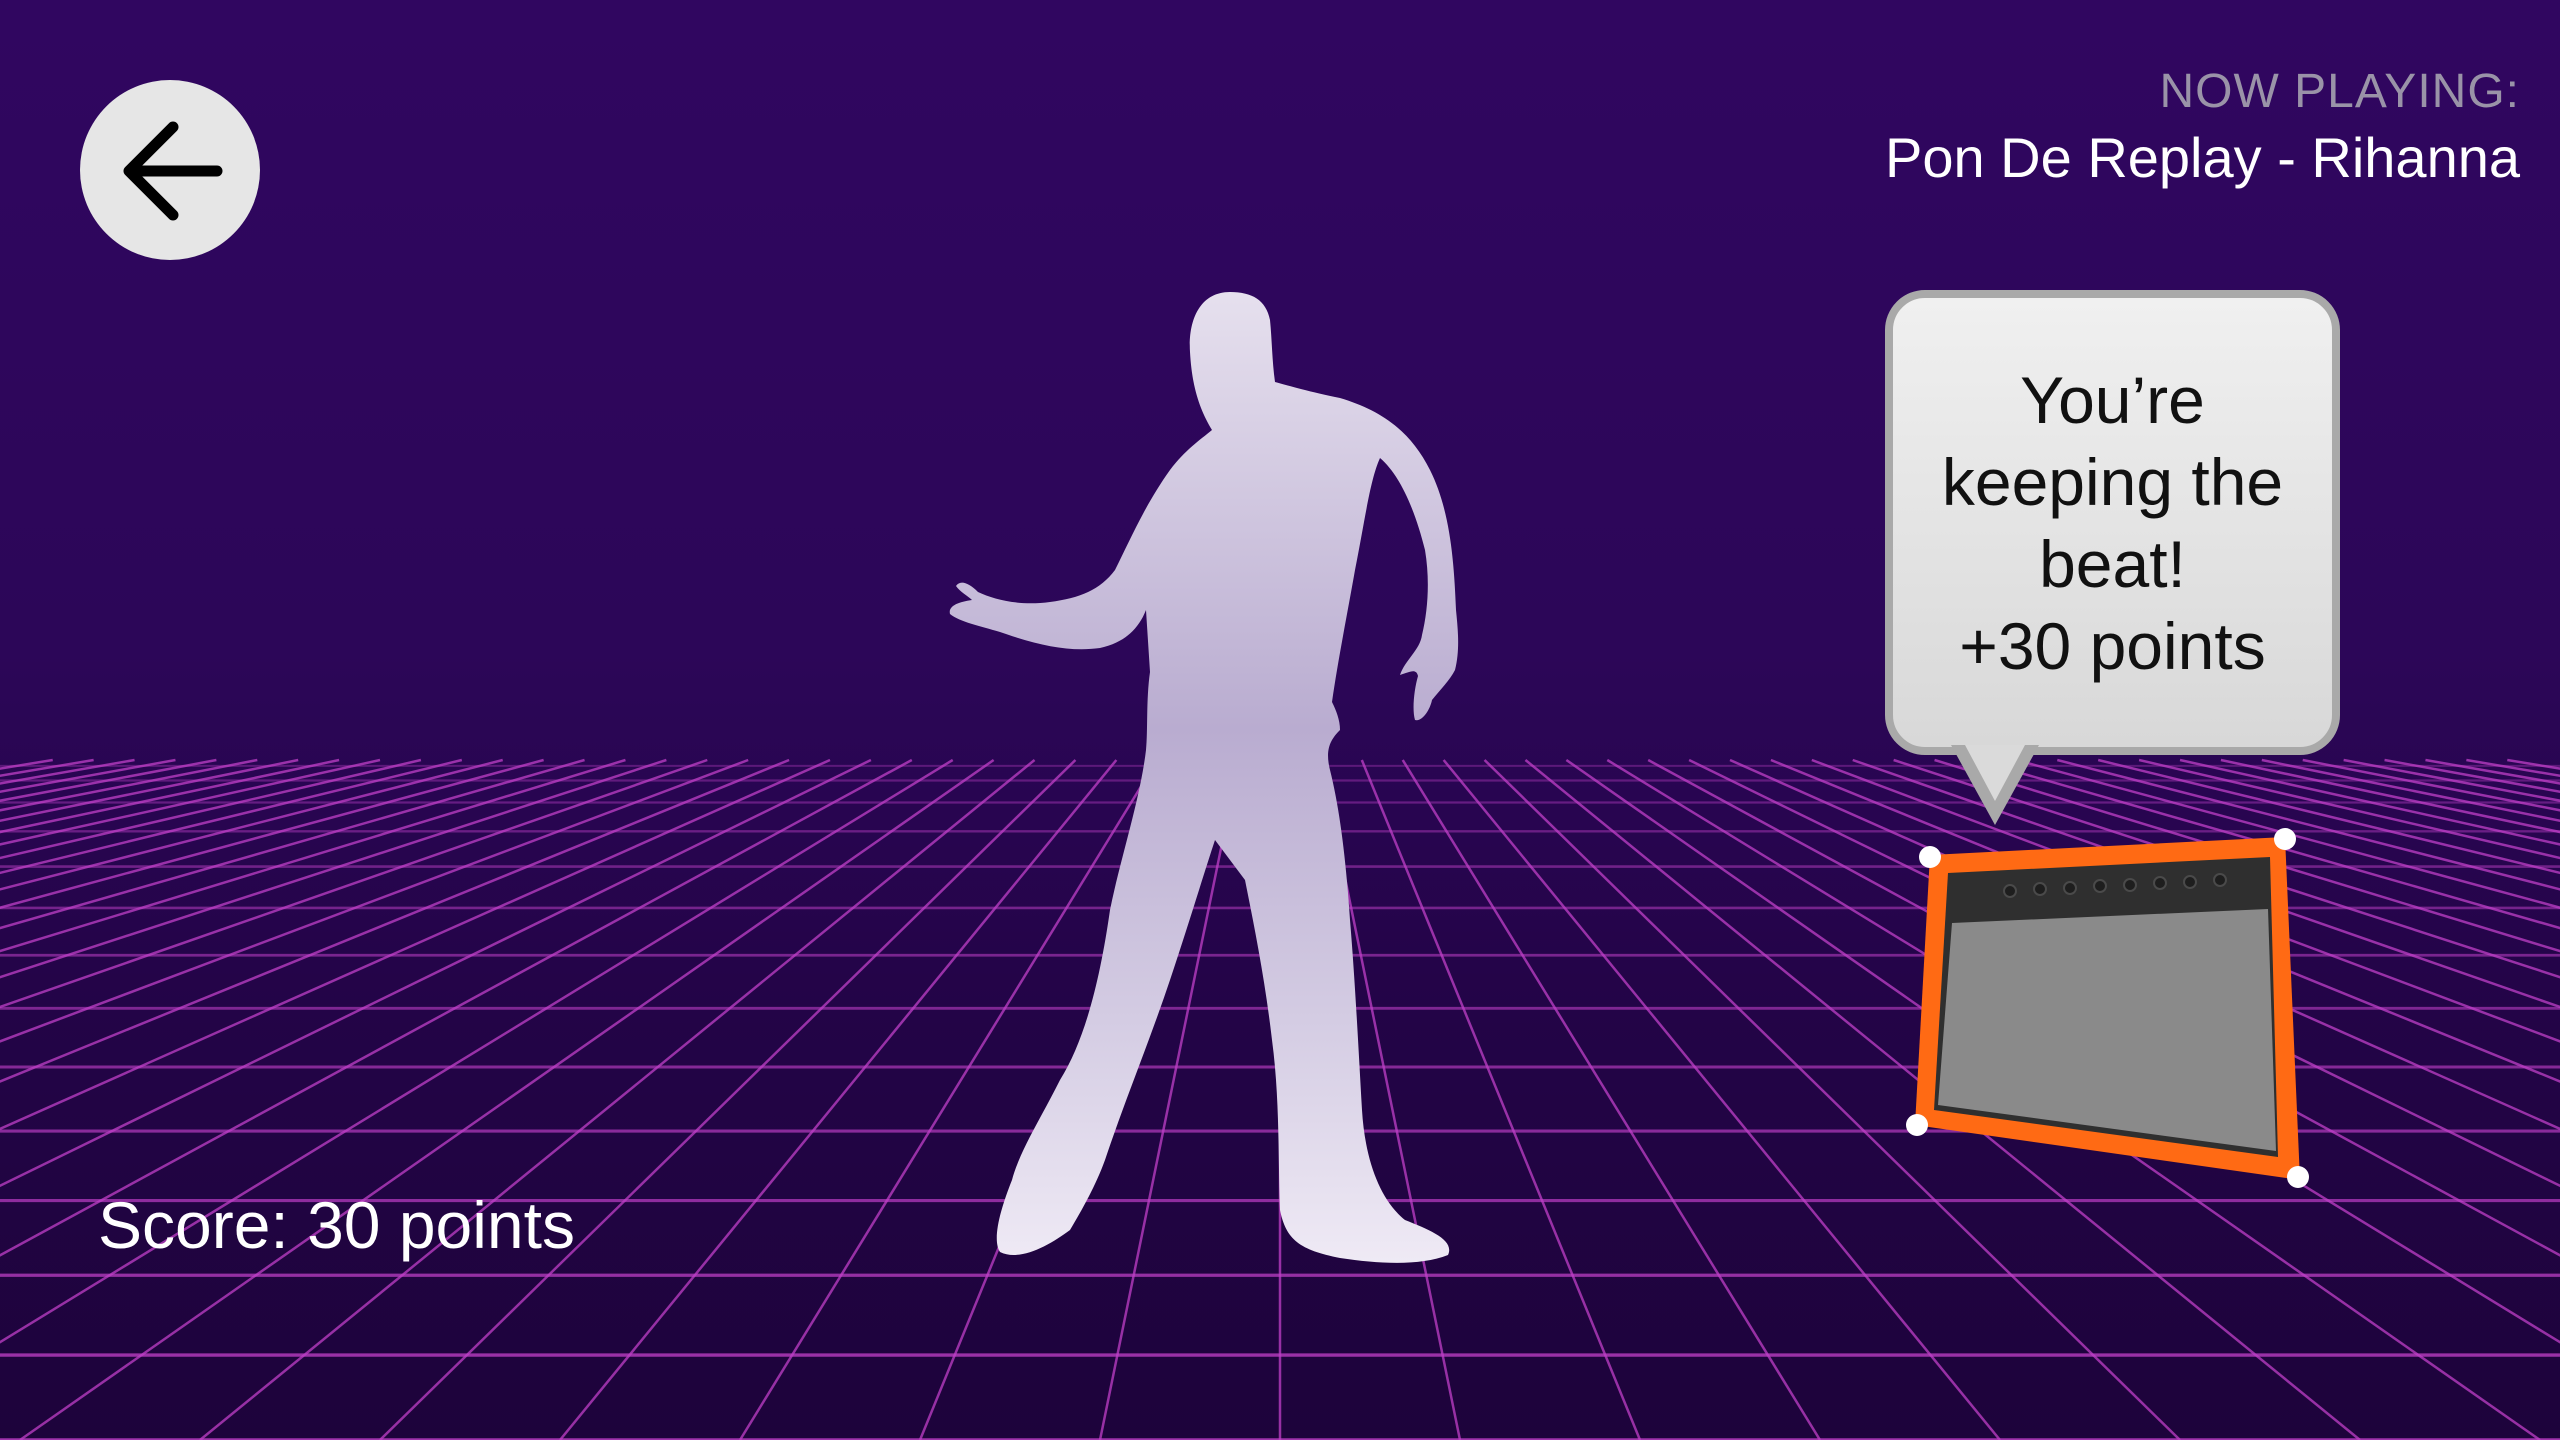 The image size is (2560, 1440). I want to click on speech-bubble-tail, so click(1995, 785).